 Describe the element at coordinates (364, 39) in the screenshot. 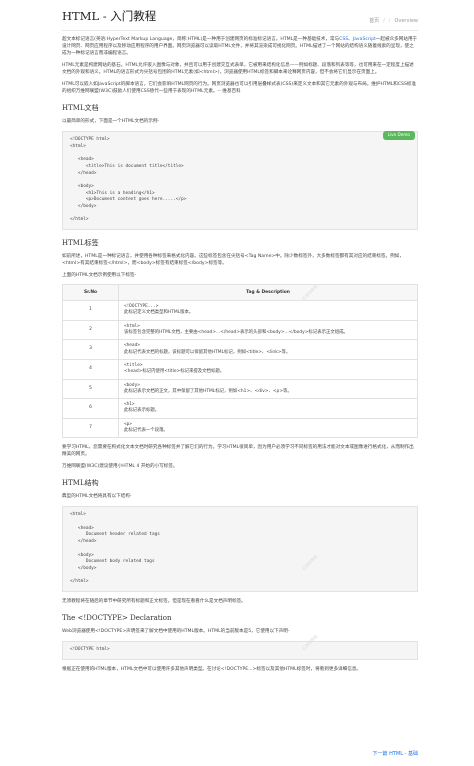

I see `javascript-link: JavaScript` at that location.